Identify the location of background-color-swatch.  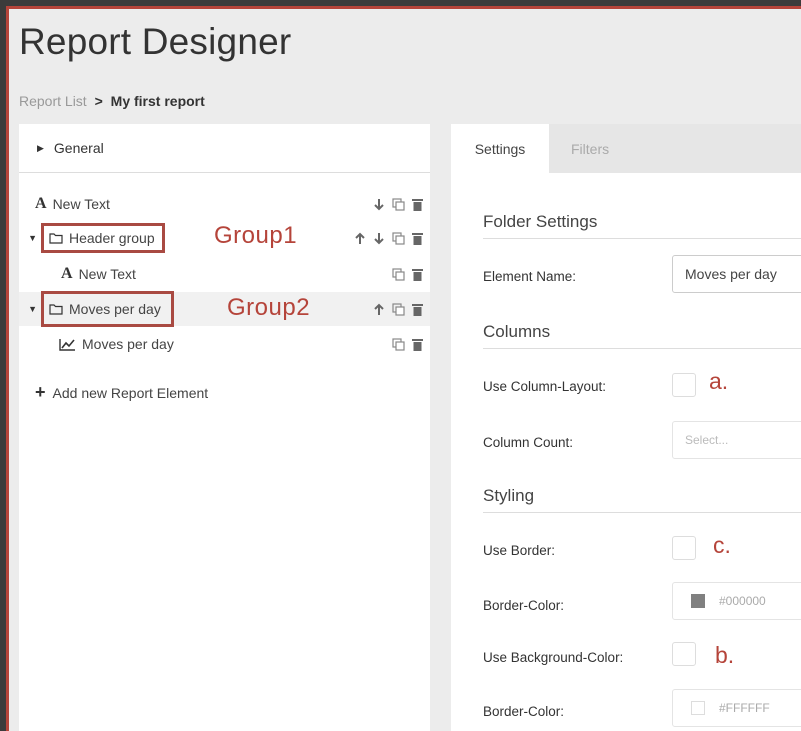
(698, 708).